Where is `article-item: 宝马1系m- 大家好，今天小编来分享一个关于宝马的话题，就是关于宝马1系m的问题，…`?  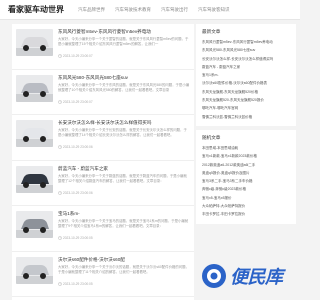
article-item: 宝马1系m- 大家好，今天小编来分享一个关于宝马的话题，就是关于宝马1系m的问题，… is located at coordinates (103, 229).